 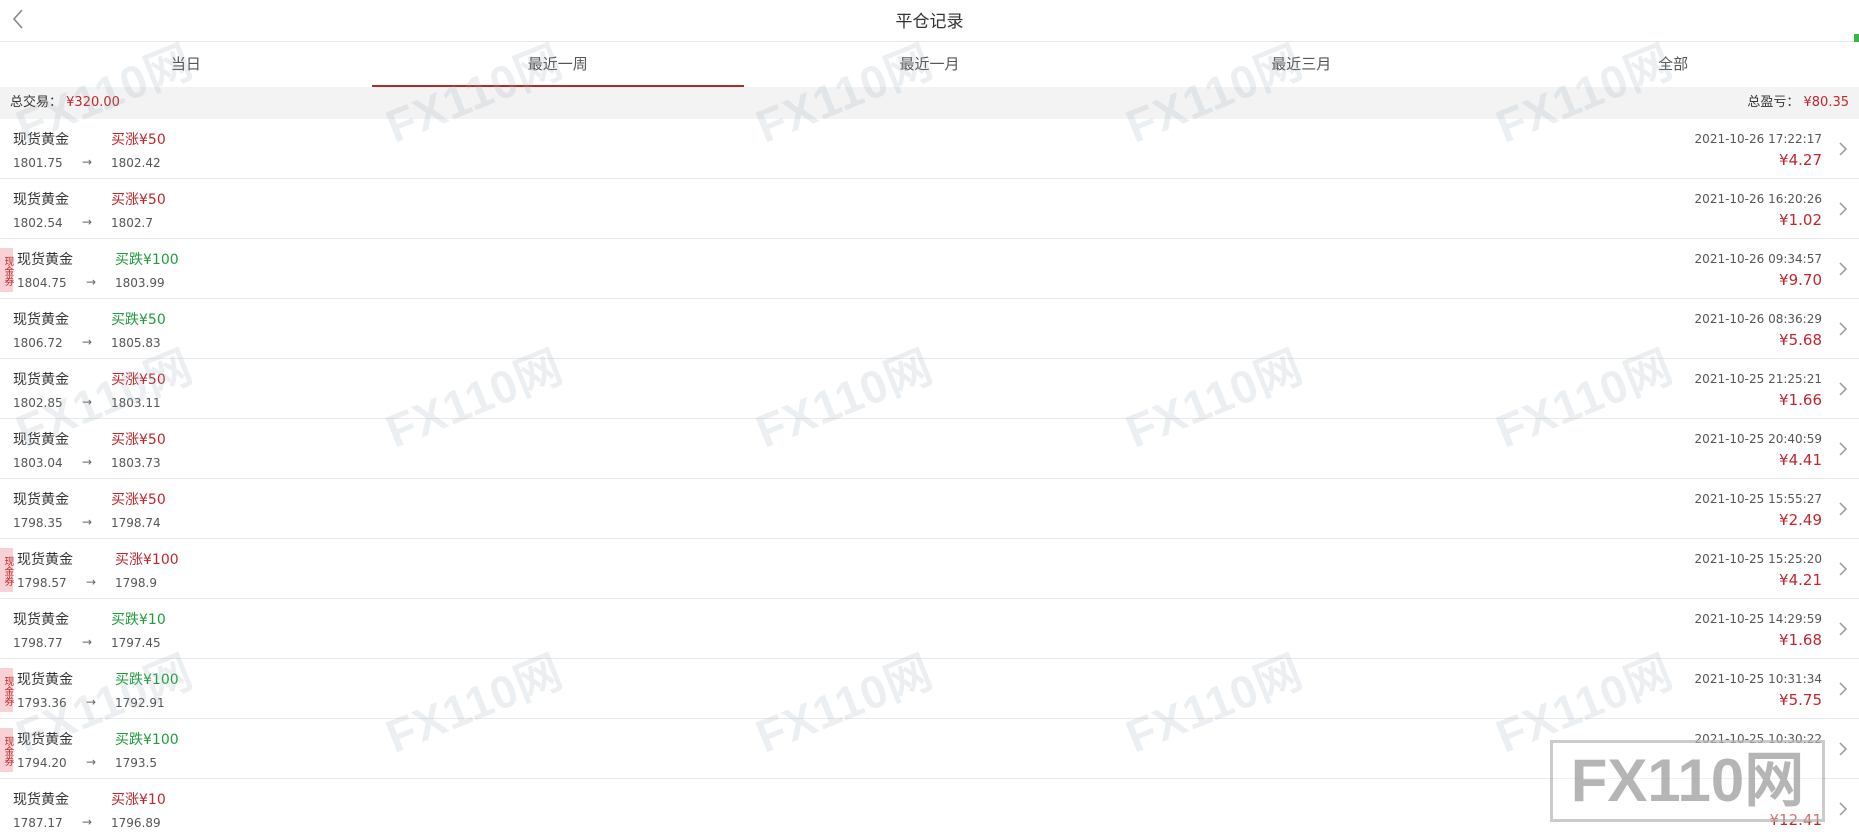 I want to click on close-time: 2021-10-25 21:25:21, so click(x=1758, y=379).